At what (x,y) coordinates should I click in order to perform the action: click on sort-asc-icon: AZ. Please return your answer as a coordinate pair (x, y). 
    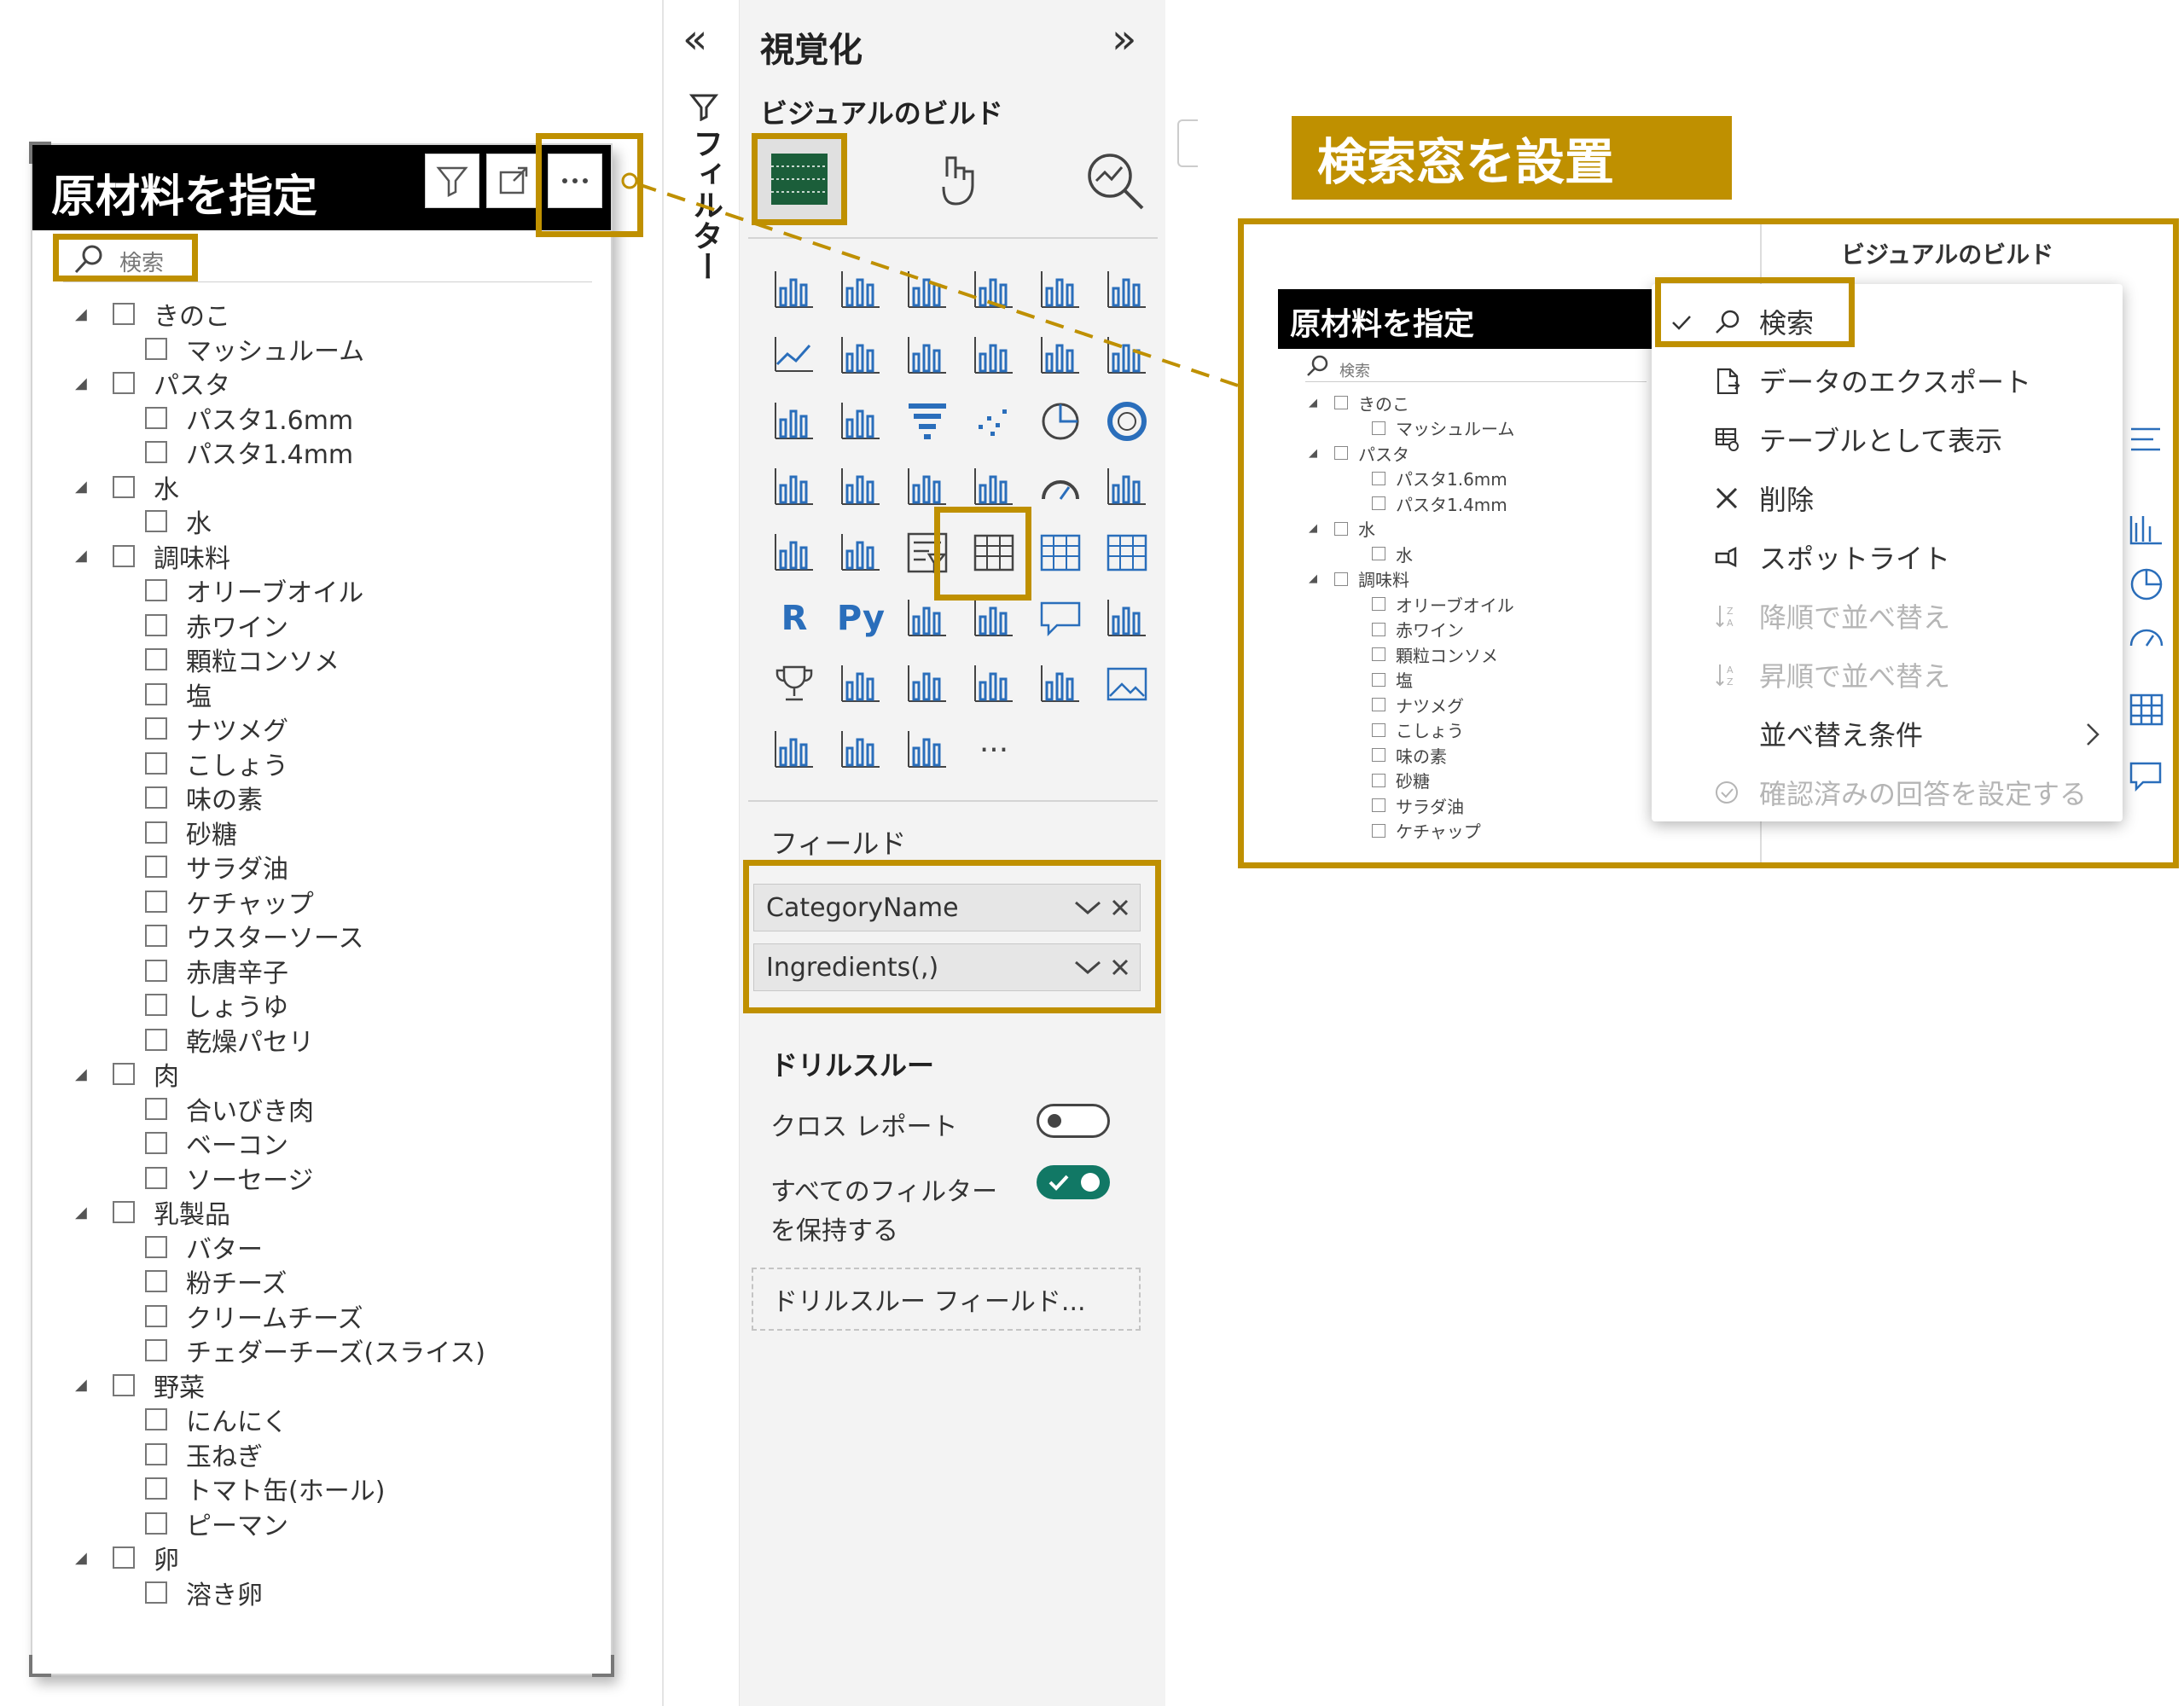
    Looking at the image, I should click on (1727, 674).